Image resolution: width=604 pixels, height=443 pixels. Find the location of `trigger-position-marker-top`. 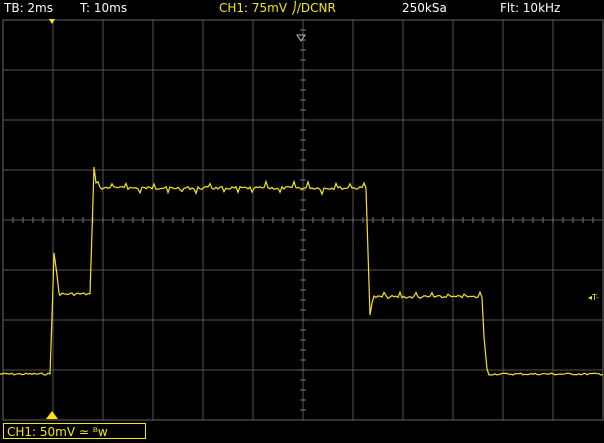

trigger-position-marker-top is located at coordinates (52, 21).